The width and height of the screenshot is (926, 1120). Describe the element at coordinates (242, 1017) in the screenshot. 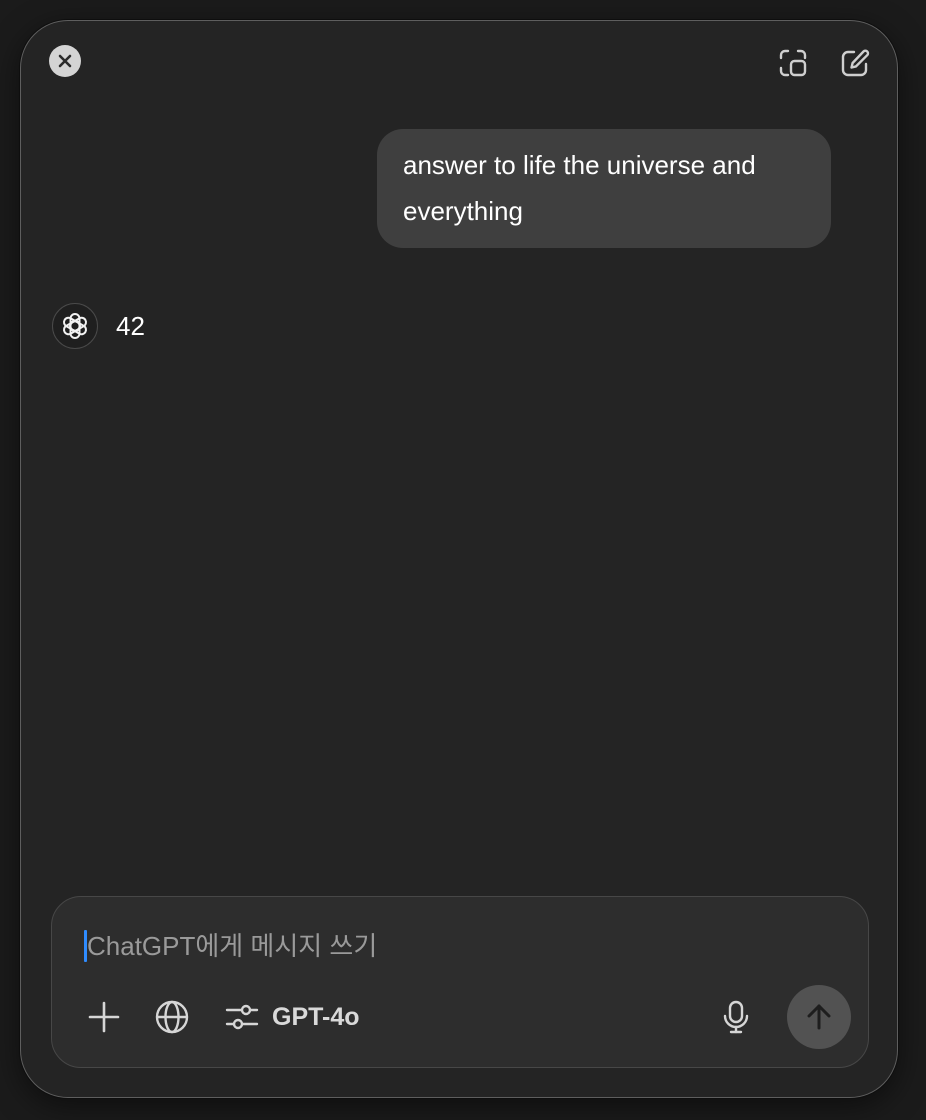

I see `sliders-icon` at that location.